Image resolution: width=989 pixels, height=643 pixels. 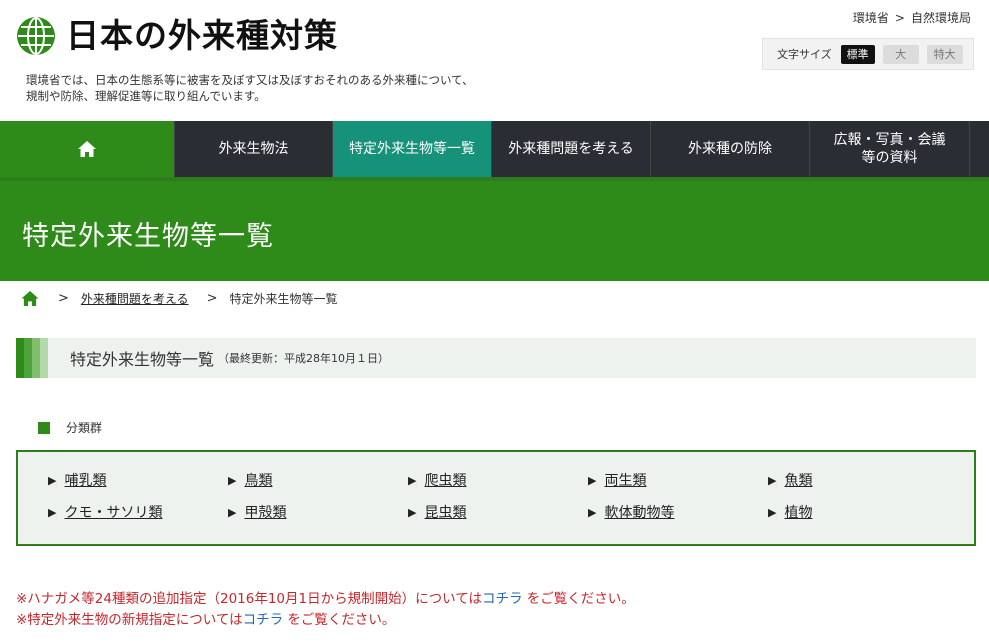 What do you see at coordinates (265, 512) in the screenshot?
I see `category-link-crustaceans: 甲殻類` at bounding box center [265, 512].